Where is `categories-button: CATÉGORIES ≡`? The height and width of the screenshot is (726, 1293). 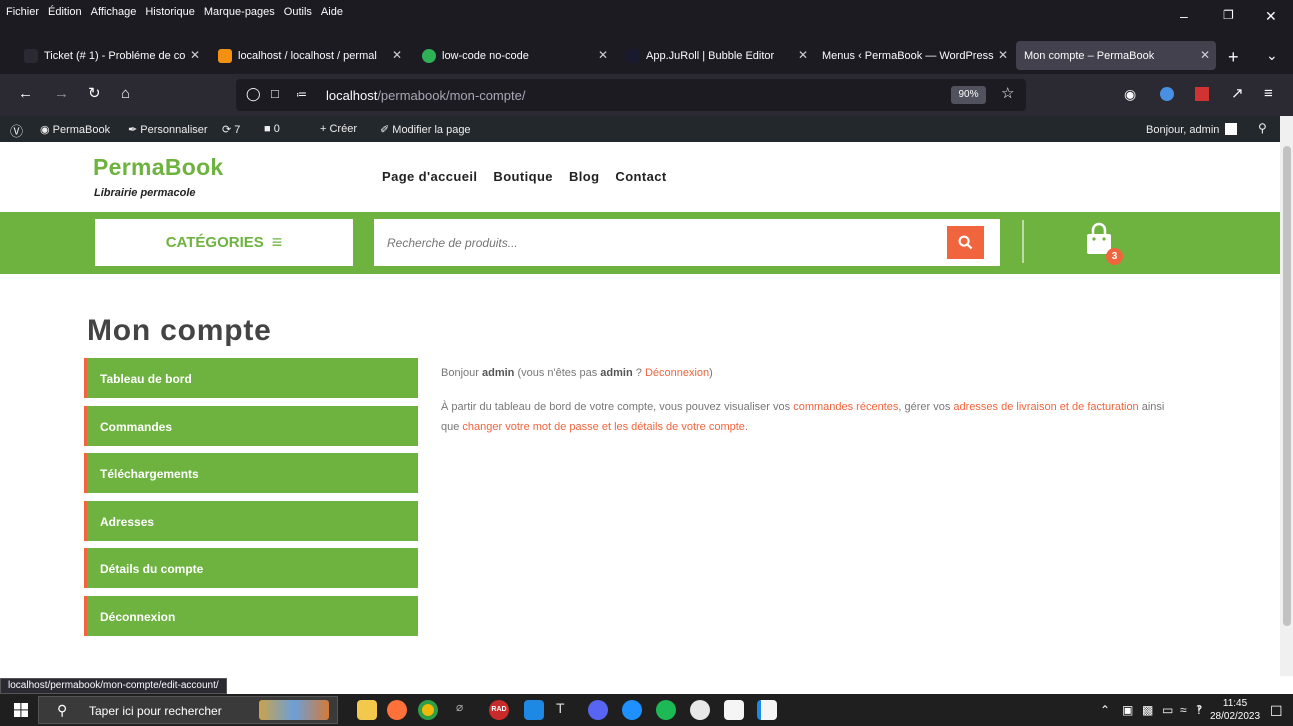 categories-button: CATÉGORIES ≡ is located at coordinates (224, 242).